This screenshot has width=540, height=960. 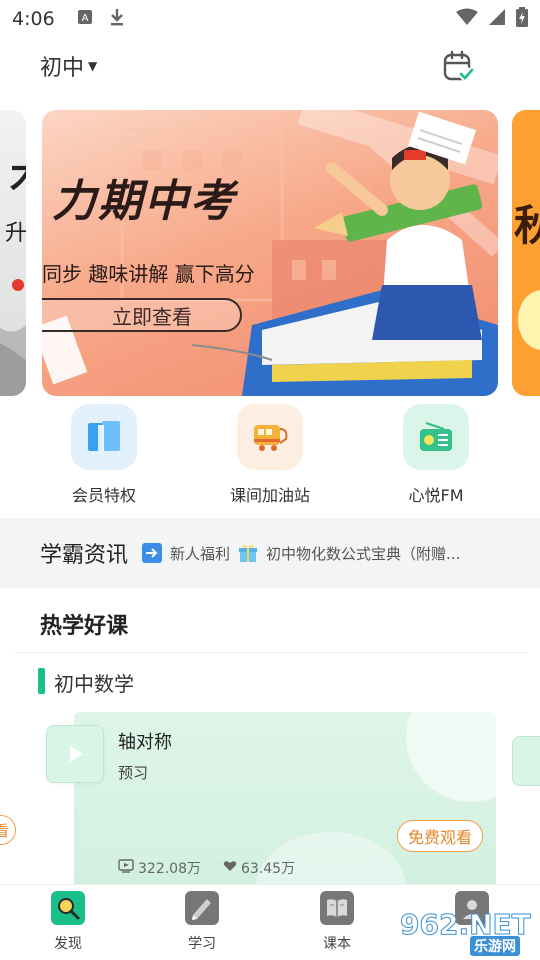 I want to click on watermark-subtext: 乐游网, so click(x=495, y=946).